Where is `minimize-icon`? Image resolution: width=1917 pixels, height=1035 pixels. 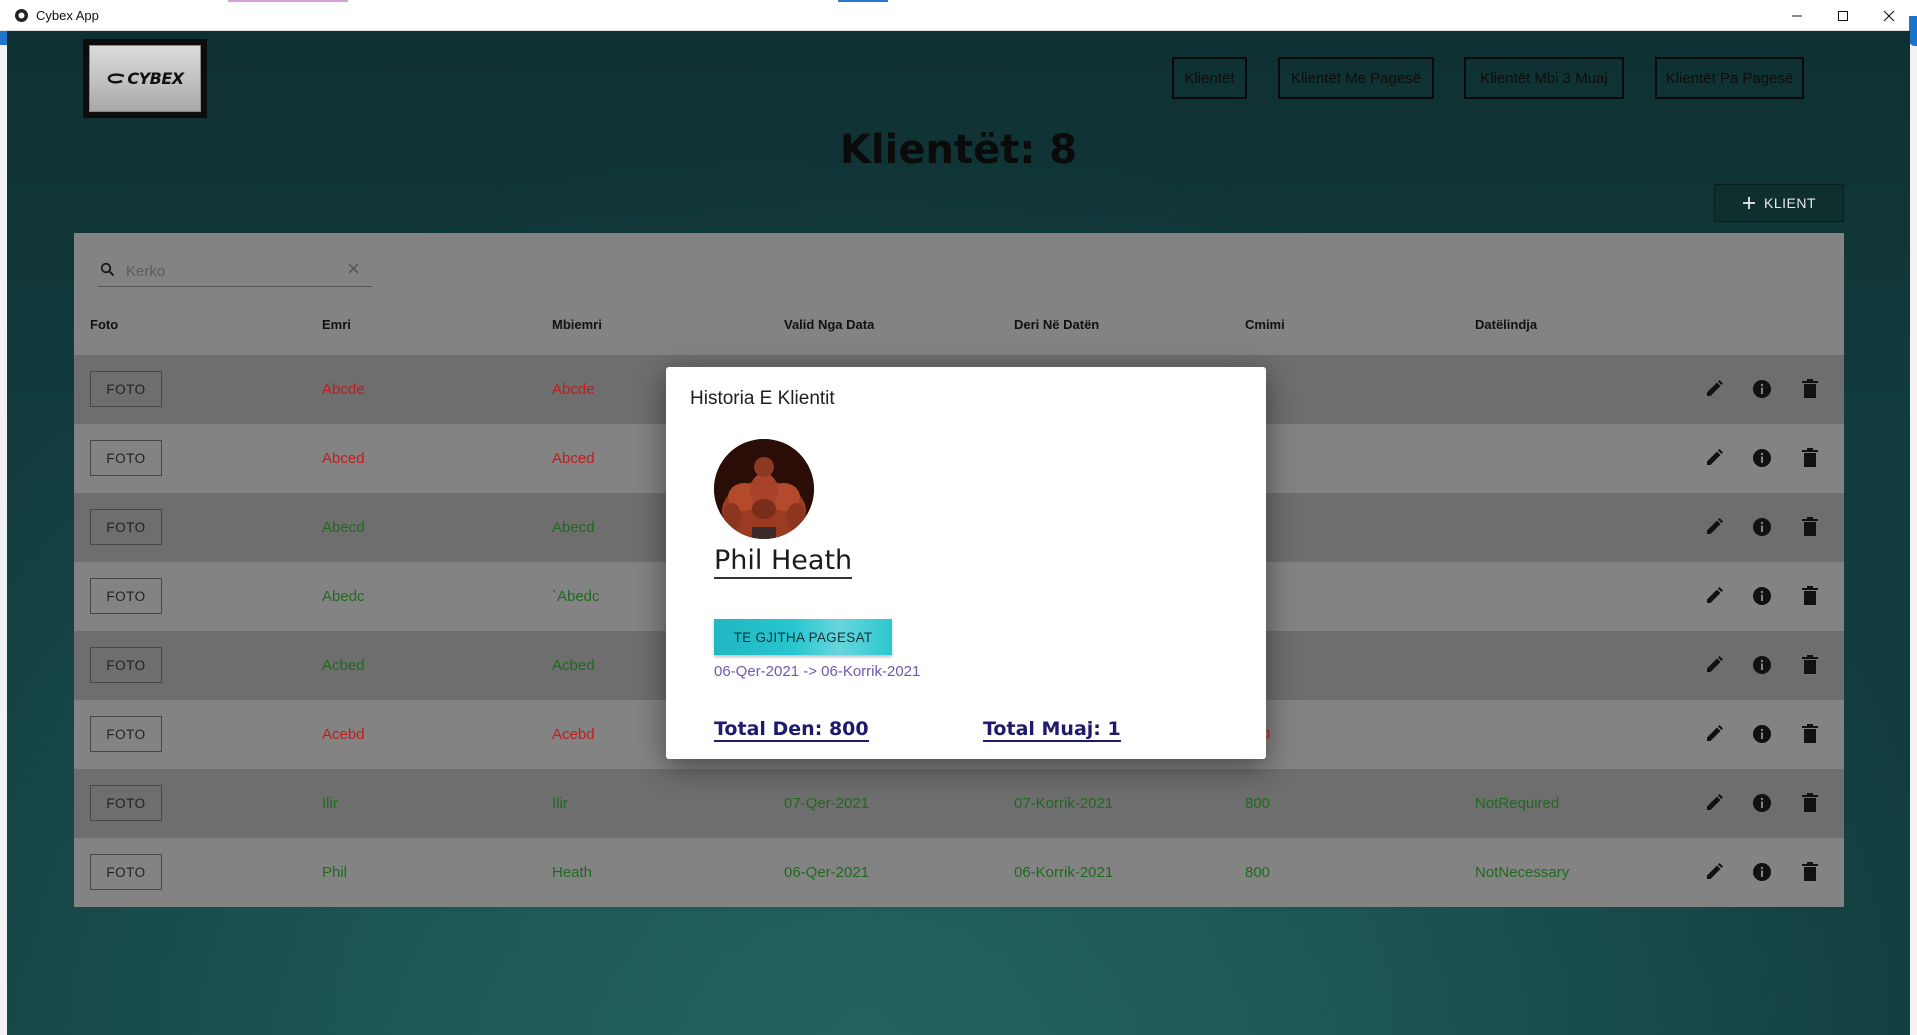 minimize-icon is located at coordinates (1797, 15).